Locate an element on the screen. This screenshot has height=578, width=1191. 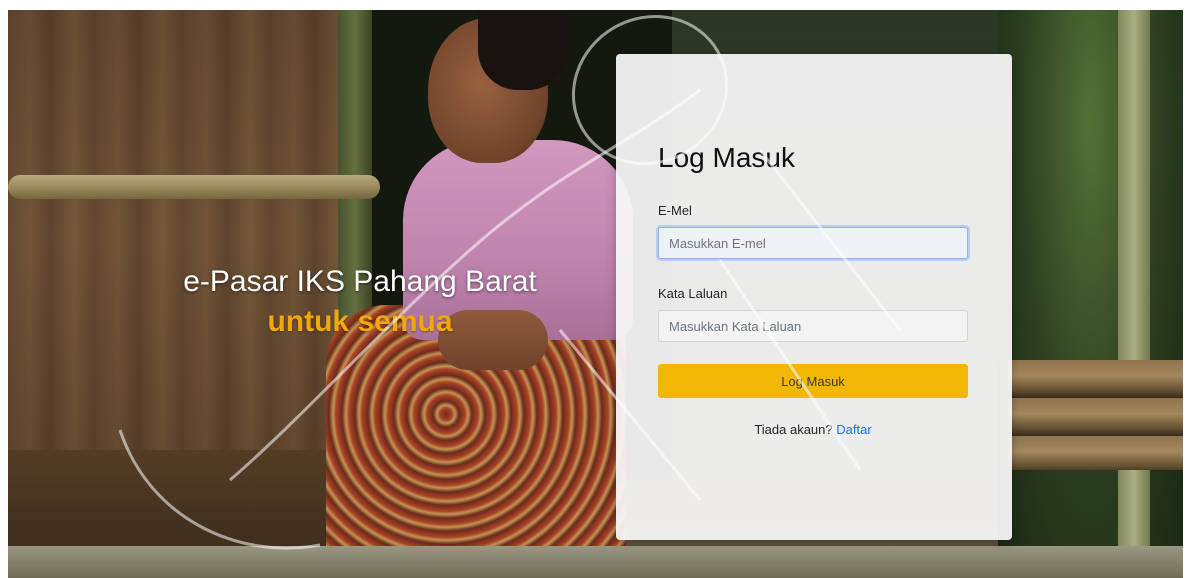
login-button: Log Masuk is located at coordinates (813, 381).